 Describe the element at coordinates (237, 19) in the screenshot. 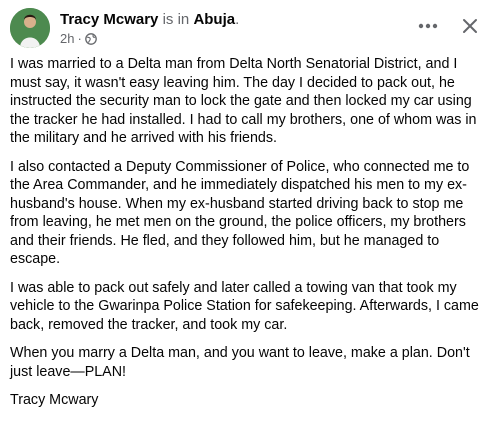

I see `location-period: .` at that location.